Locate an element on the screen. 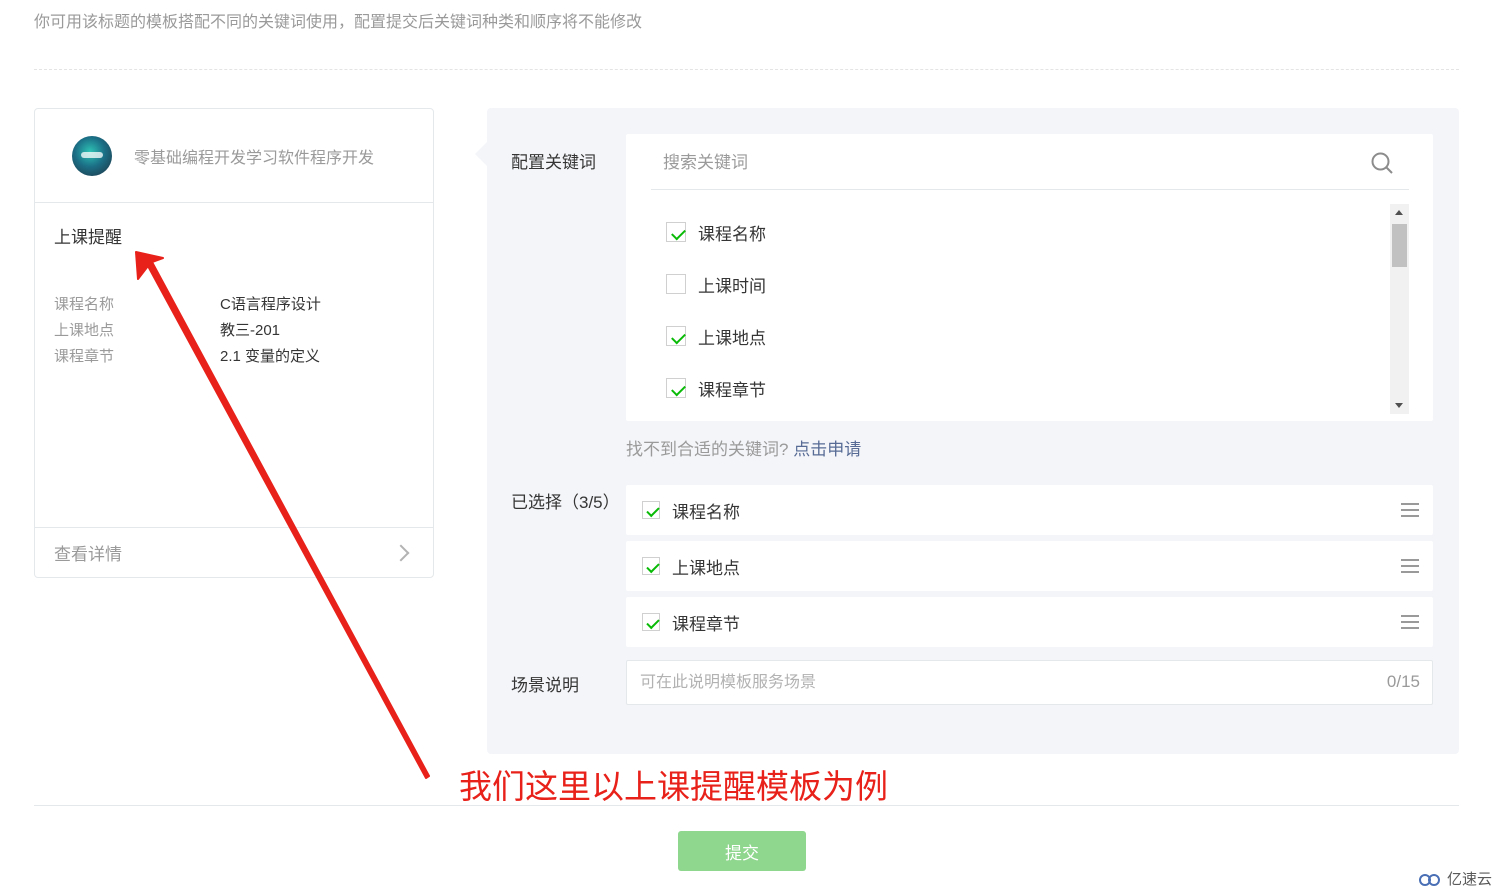 The height and width of the screenshot is (893, 1506). keyword-option: 上课地点 is located at coordinates (1016, 336).